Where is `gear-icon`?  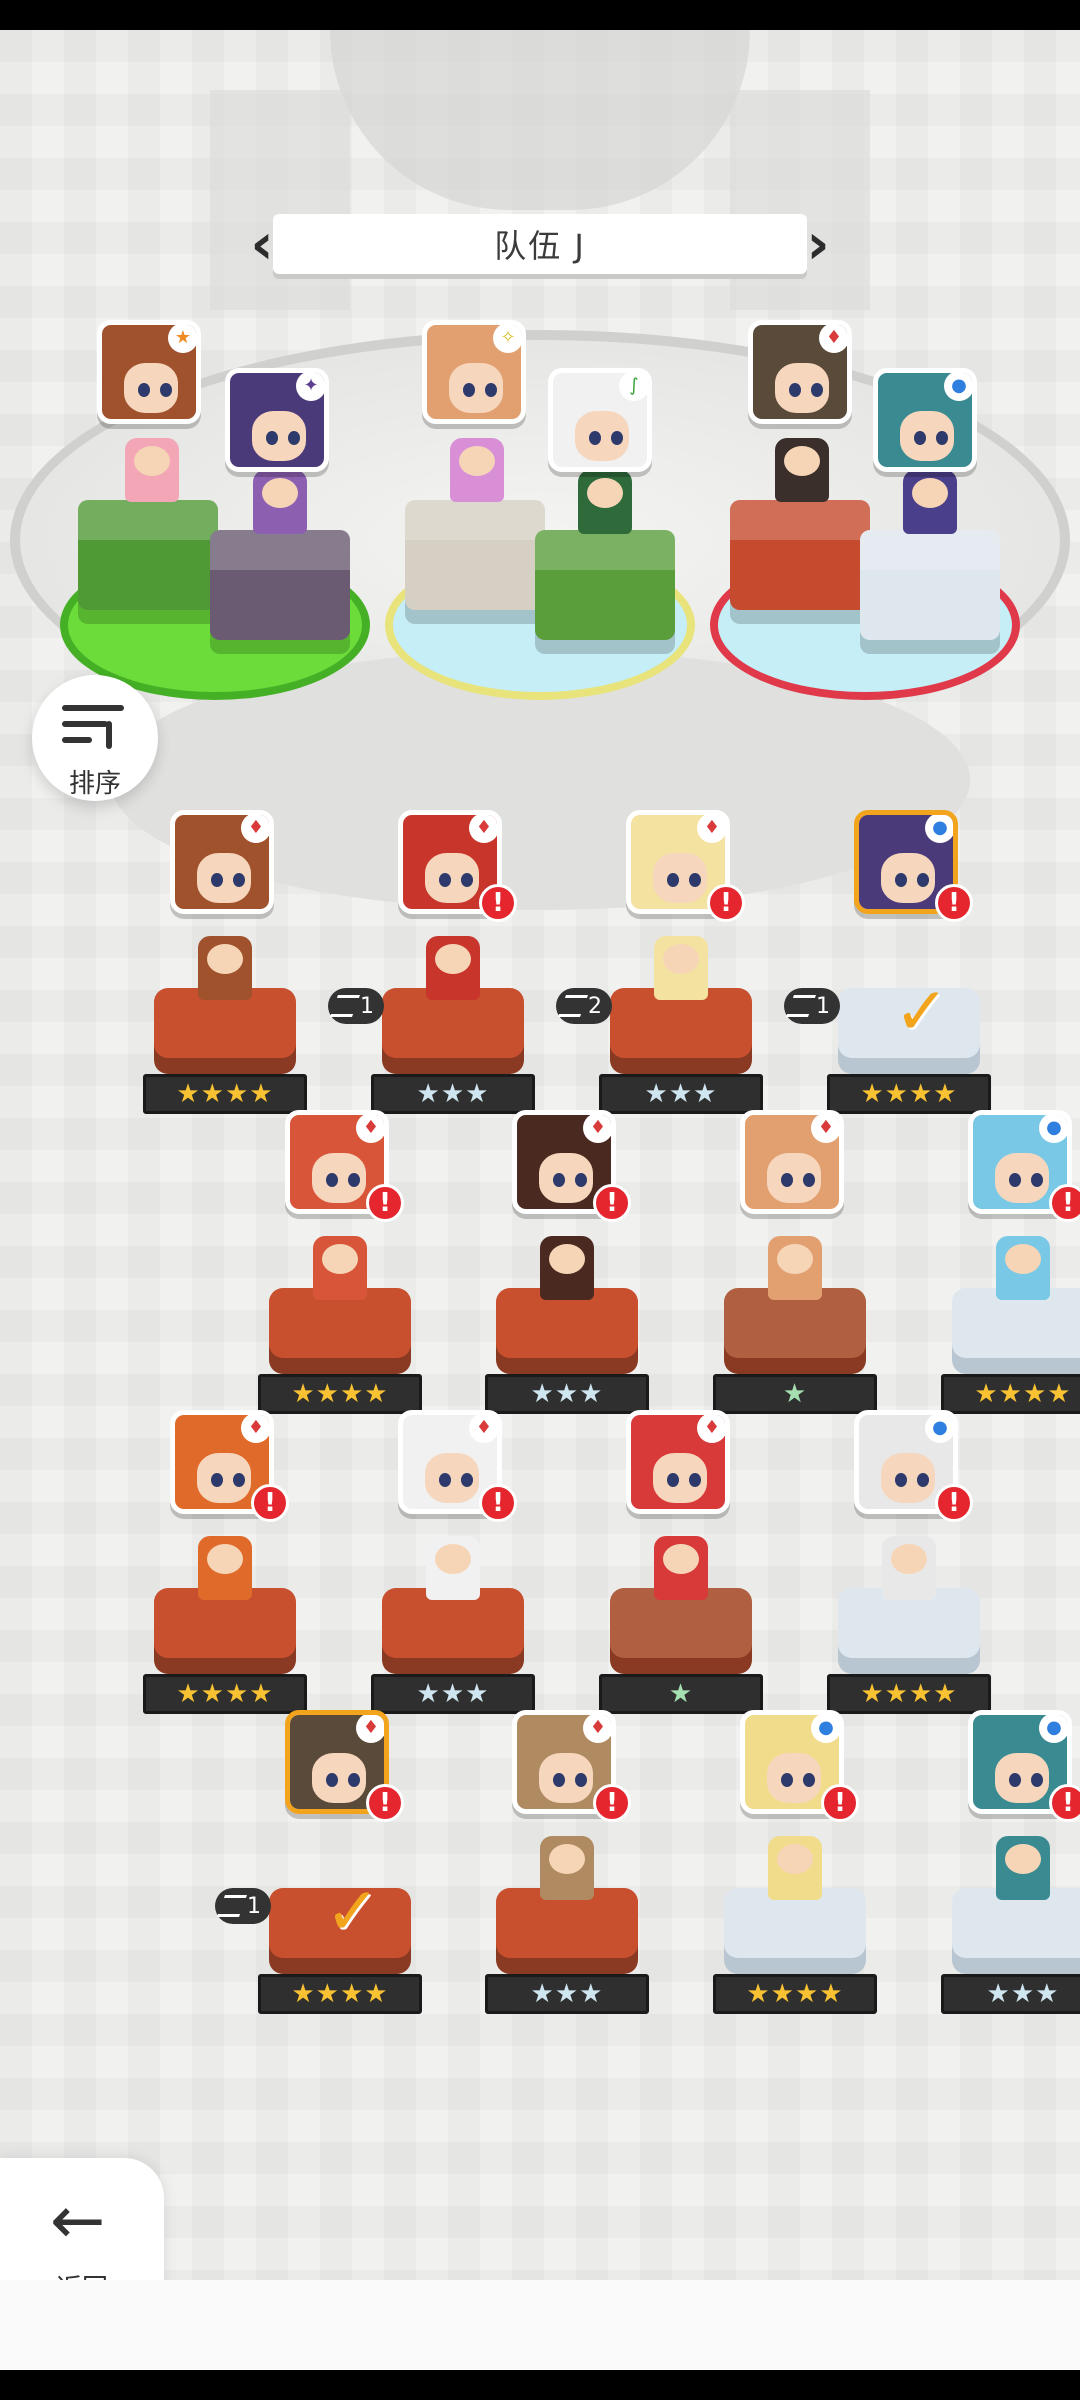
gear-icon is located at coordinates (232, 1906).